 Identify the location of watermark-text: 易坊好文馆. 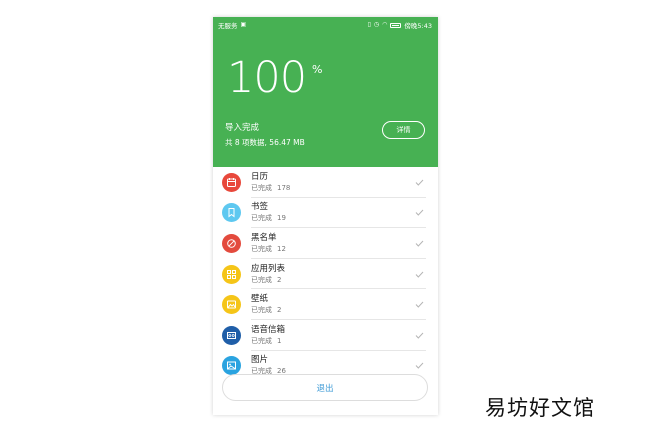
(540, 408).